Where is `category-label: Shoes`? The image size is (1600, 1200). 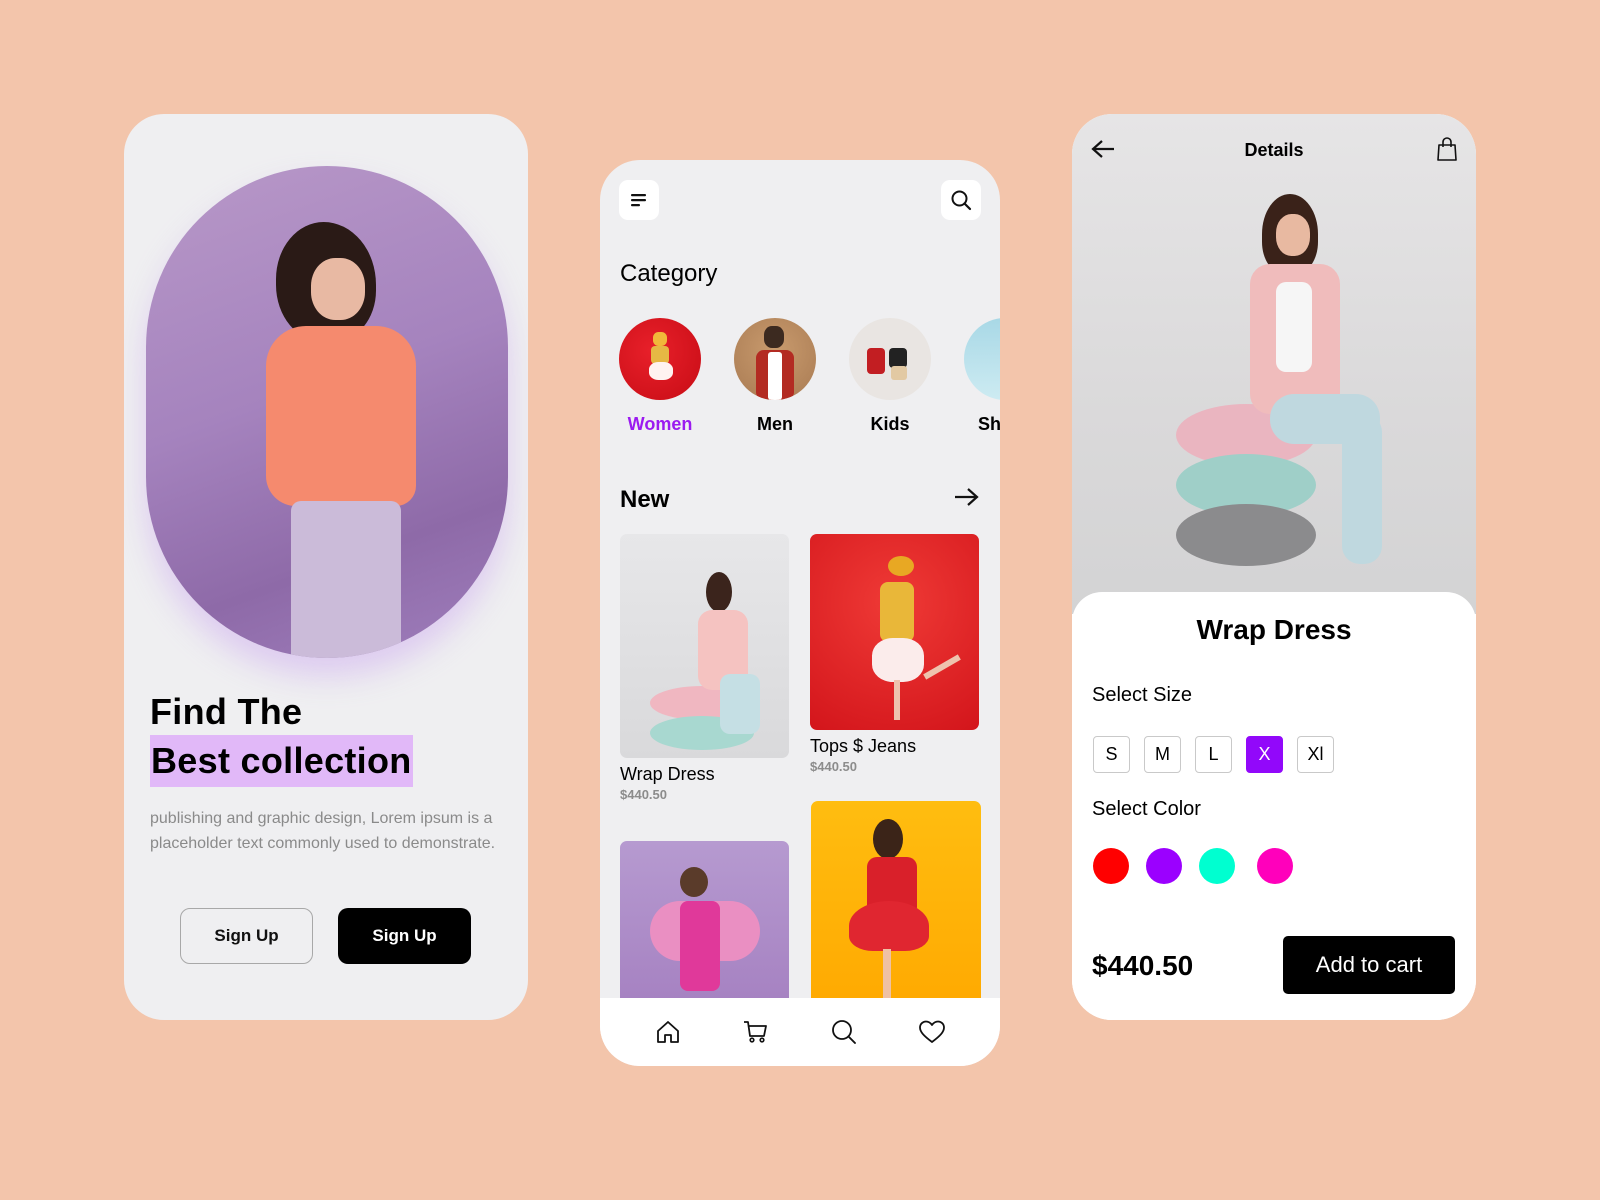 category-label: Shoes is located at coordinates (988, 424).